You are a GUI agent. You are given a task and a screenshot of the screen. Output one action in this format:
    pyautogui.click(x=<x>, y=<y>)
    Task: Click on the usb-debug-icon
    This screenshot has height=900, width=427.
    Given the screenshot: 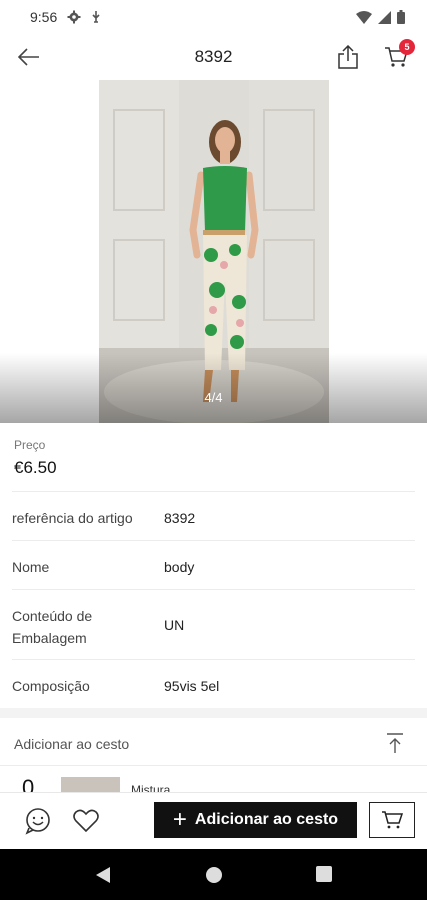 What is the action you would take?
    pyautogui.click(x=96, y=17)
    